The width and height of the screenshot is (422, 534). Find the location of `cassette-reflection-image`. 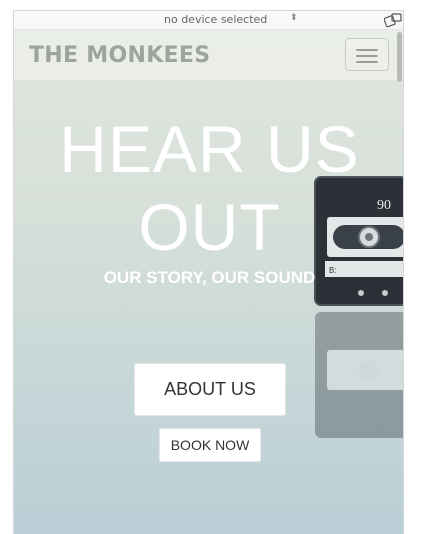

cassette-reflection-image is located at coordinates (359, 375).